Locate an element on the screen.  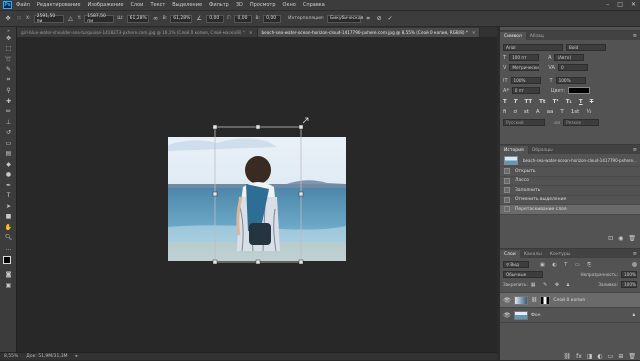
zoom-level: 8,55% is located at coordinates (11, 356).